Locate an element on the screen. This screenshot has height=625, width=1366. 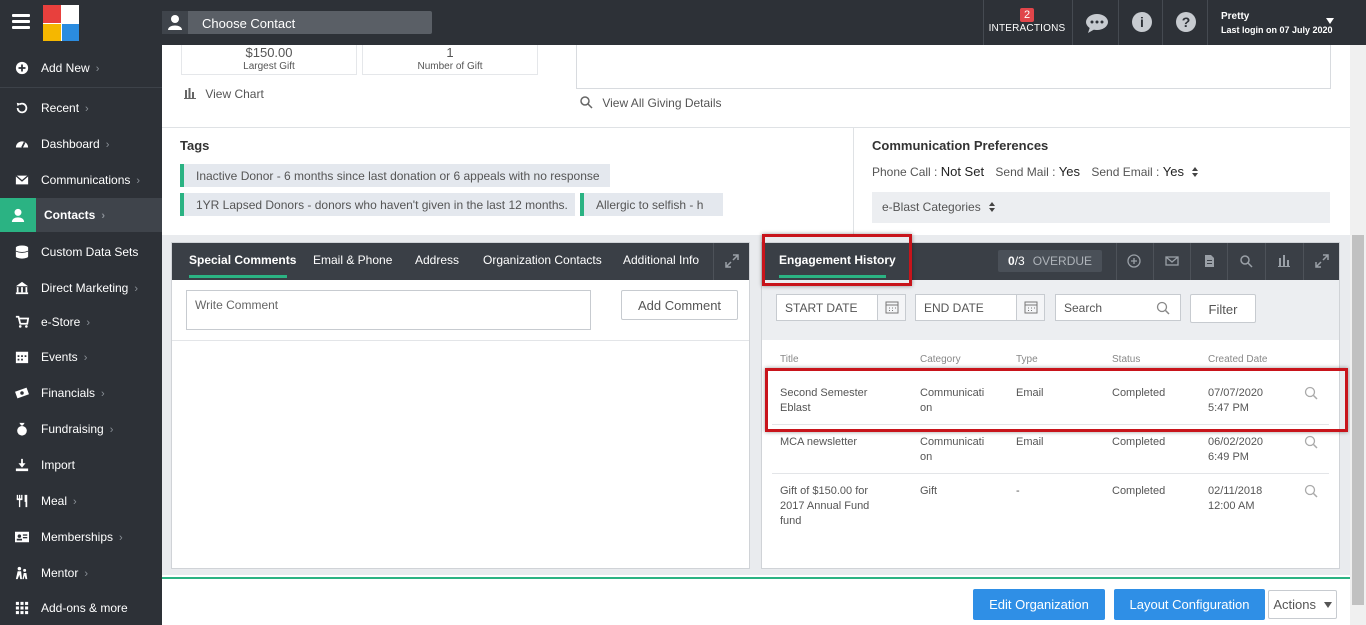
column-header-category: Category is located at coordinates (940, 359).